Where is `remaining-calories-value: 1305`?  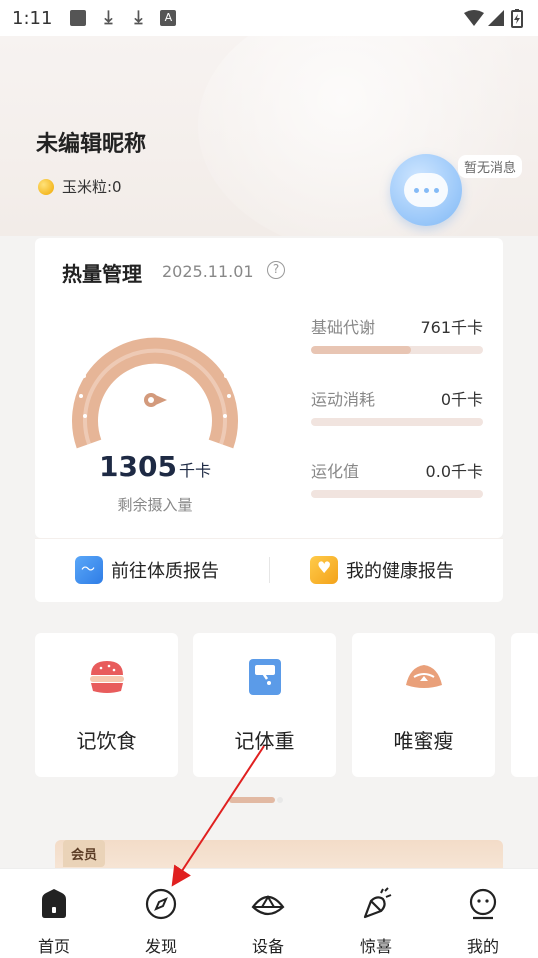 remaining-calories-value: 1305 is located at coordinates (138, 466).